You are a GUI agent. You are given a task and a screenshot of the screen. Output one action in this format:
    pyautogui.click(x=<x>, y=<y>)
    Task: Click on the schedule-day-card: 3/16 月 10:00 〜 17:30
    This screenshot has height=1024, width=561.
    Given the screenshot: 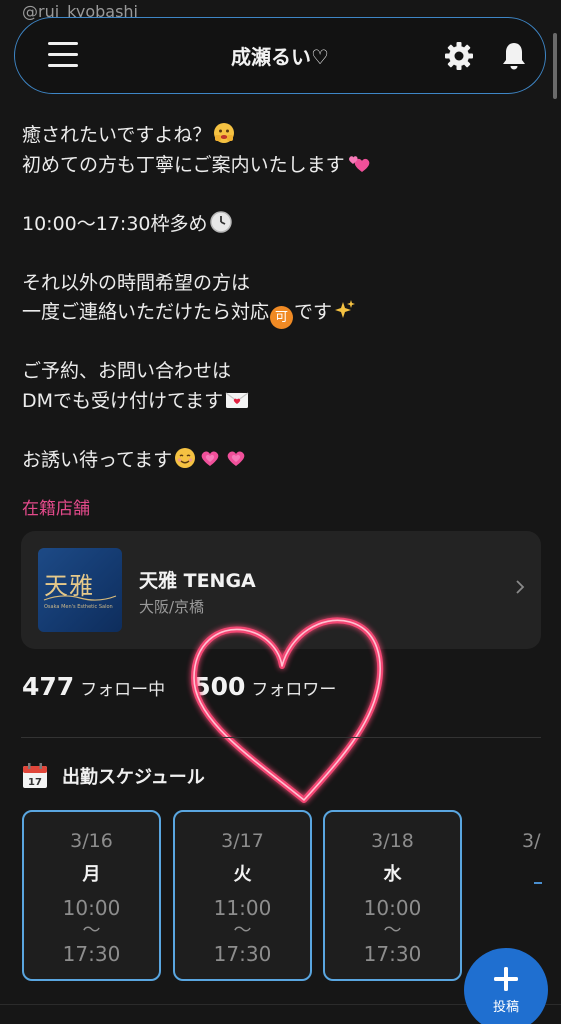 What is the action you would take?
    pyautogui.click(x=91, y=895)
    